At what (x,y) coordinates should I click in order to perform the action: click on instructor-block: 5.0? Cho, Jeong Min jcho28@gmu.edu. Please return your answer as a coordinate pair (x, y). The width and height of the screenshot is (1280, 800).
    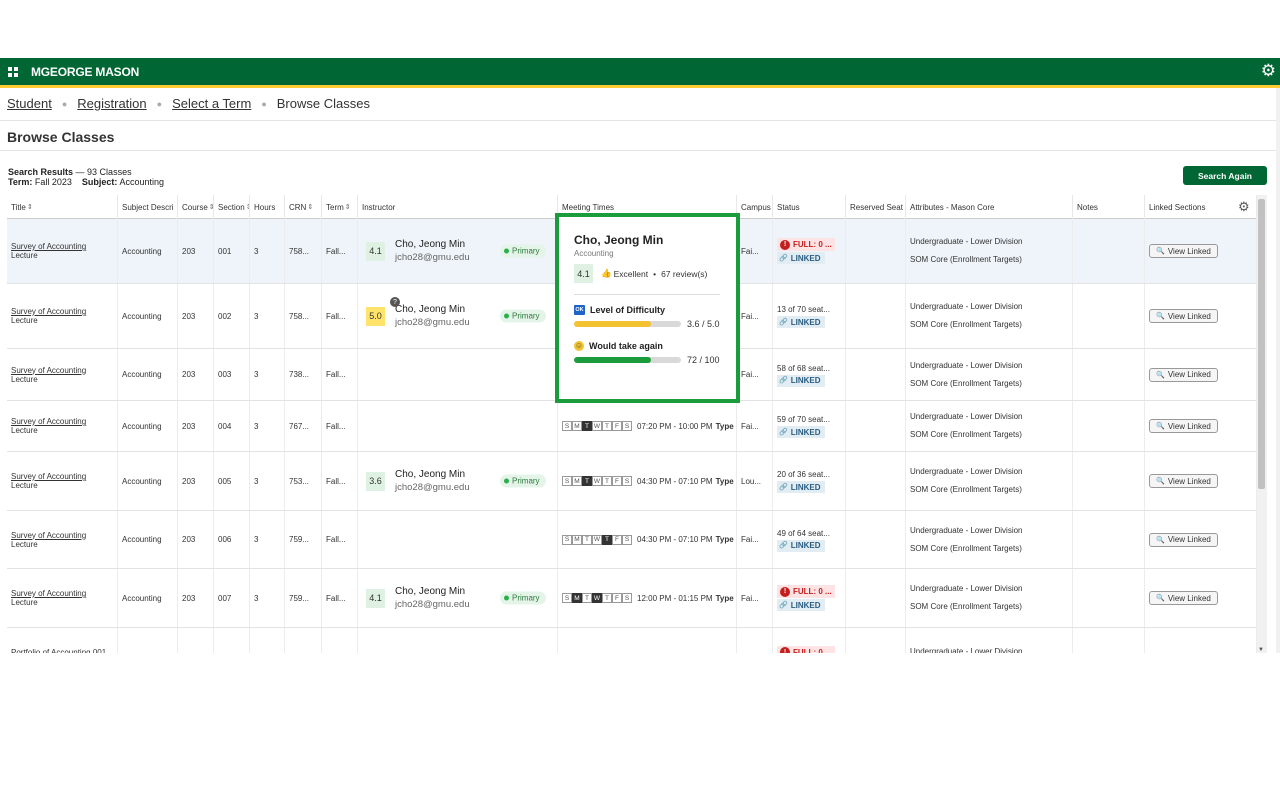
    Looking at the image, I should click on (418, 313).